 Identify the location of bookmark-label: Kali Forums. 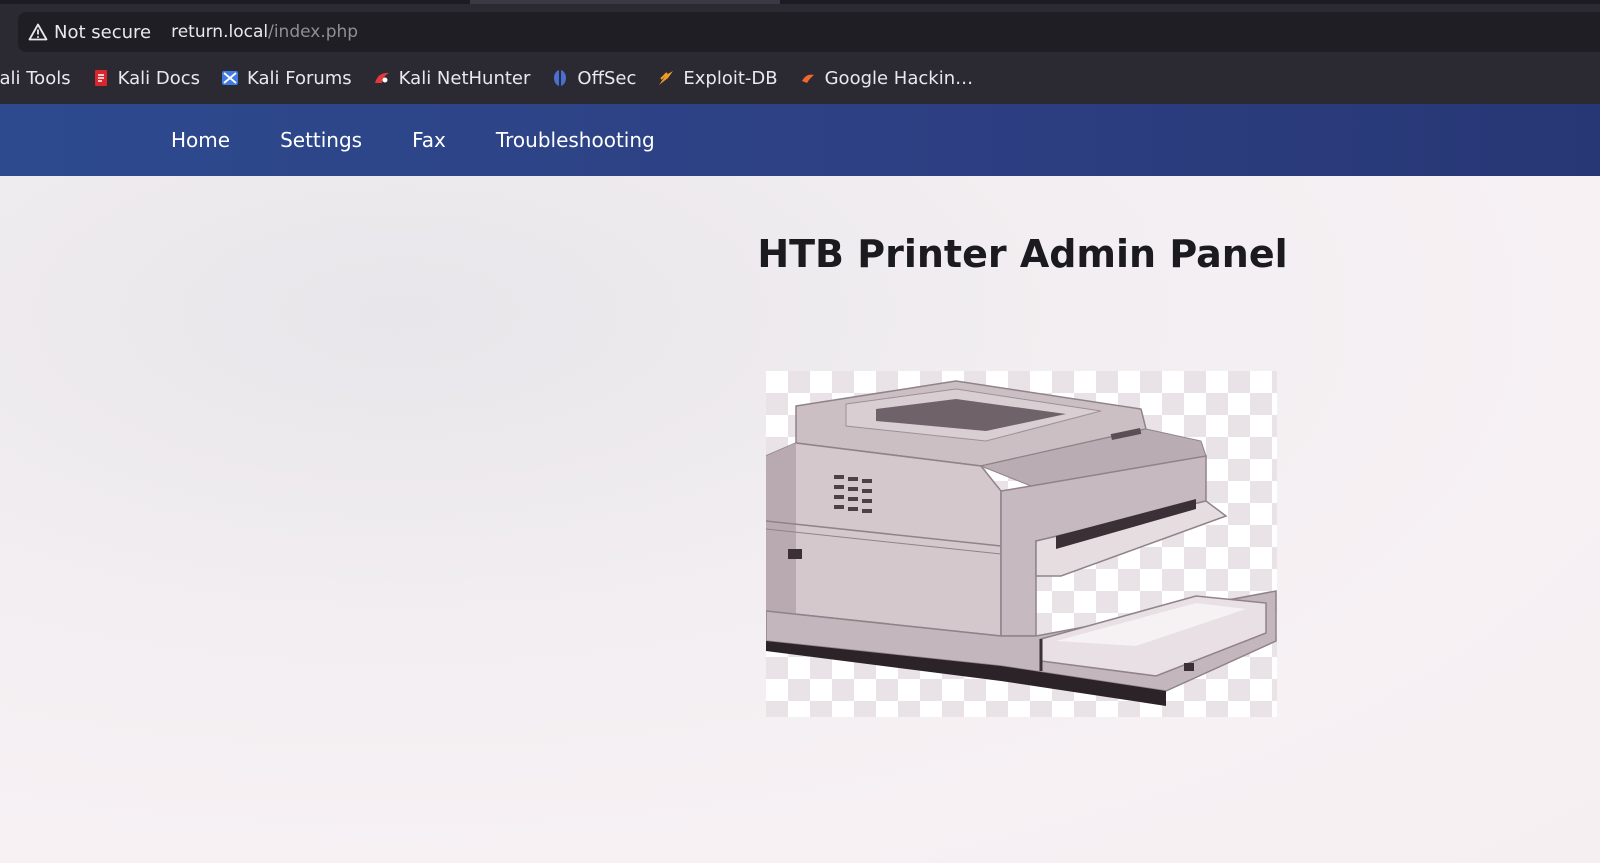
(299, 78).